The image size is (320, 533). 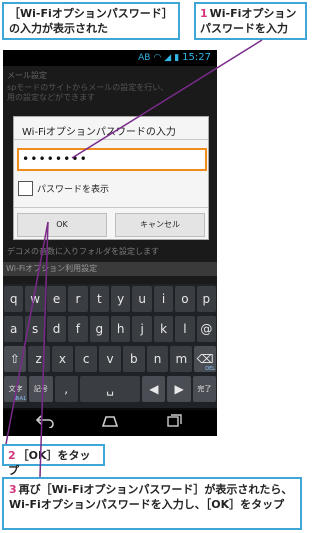 I want to click on keyboard-row-1: q w e r t y u i o p, so click(x=110, y=300).